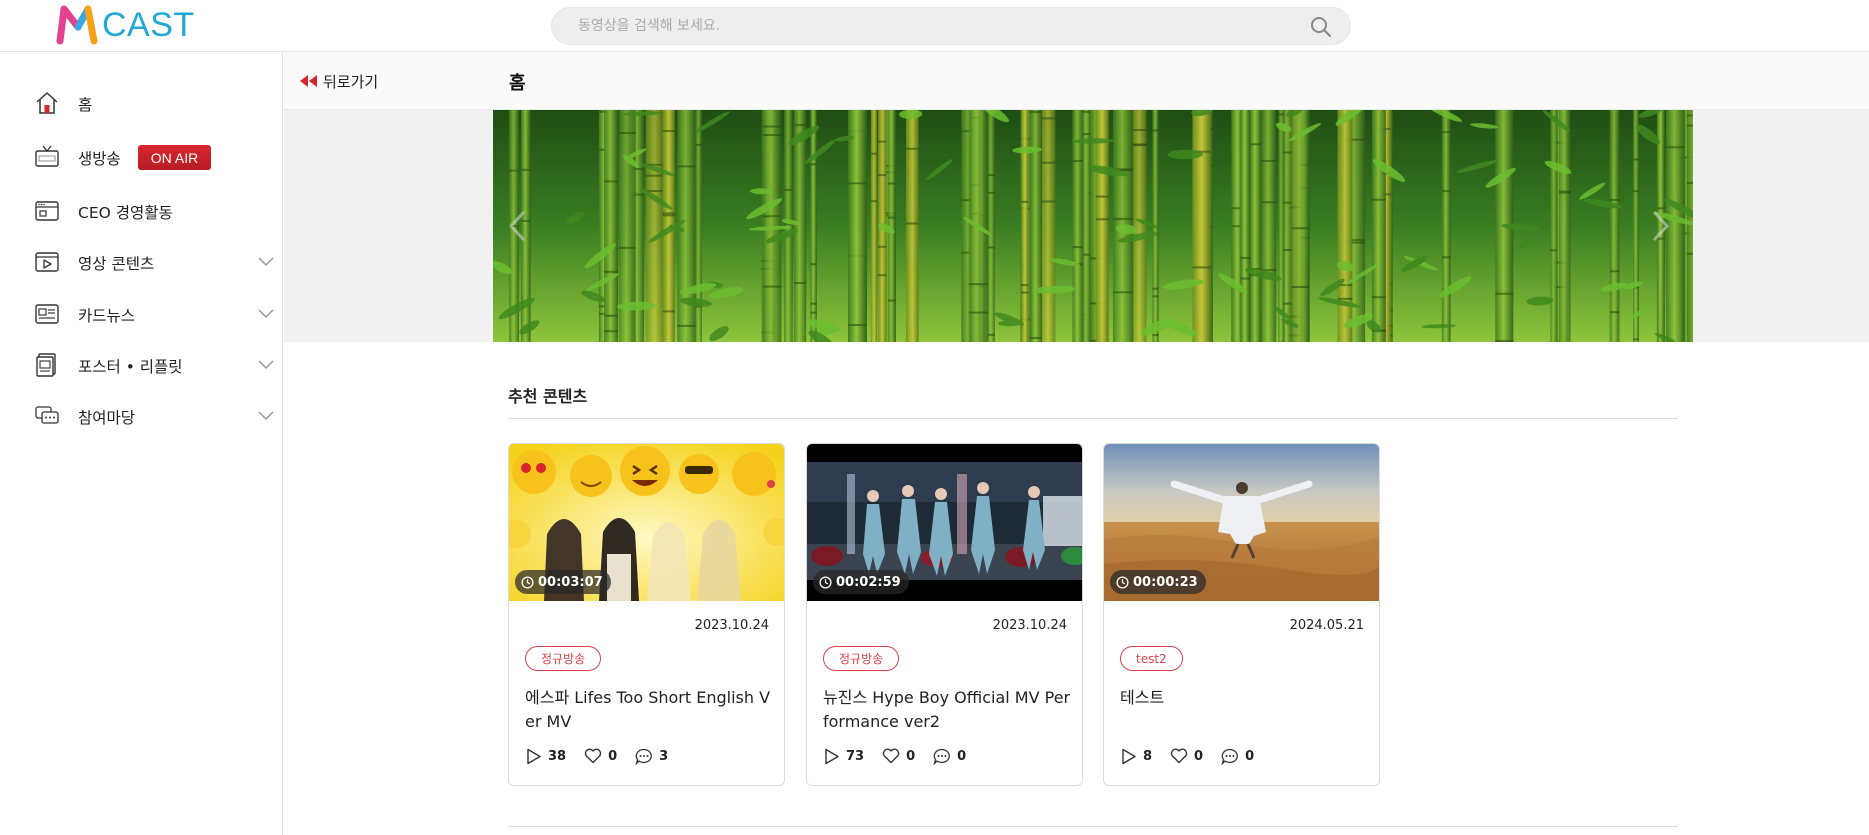 The height and width of the screenshot is (835, 1869). Describe the element at coordinates (141, 314) in the screenshot. I see `sidebar-item-cardnews: 카드뉴스` at that location.